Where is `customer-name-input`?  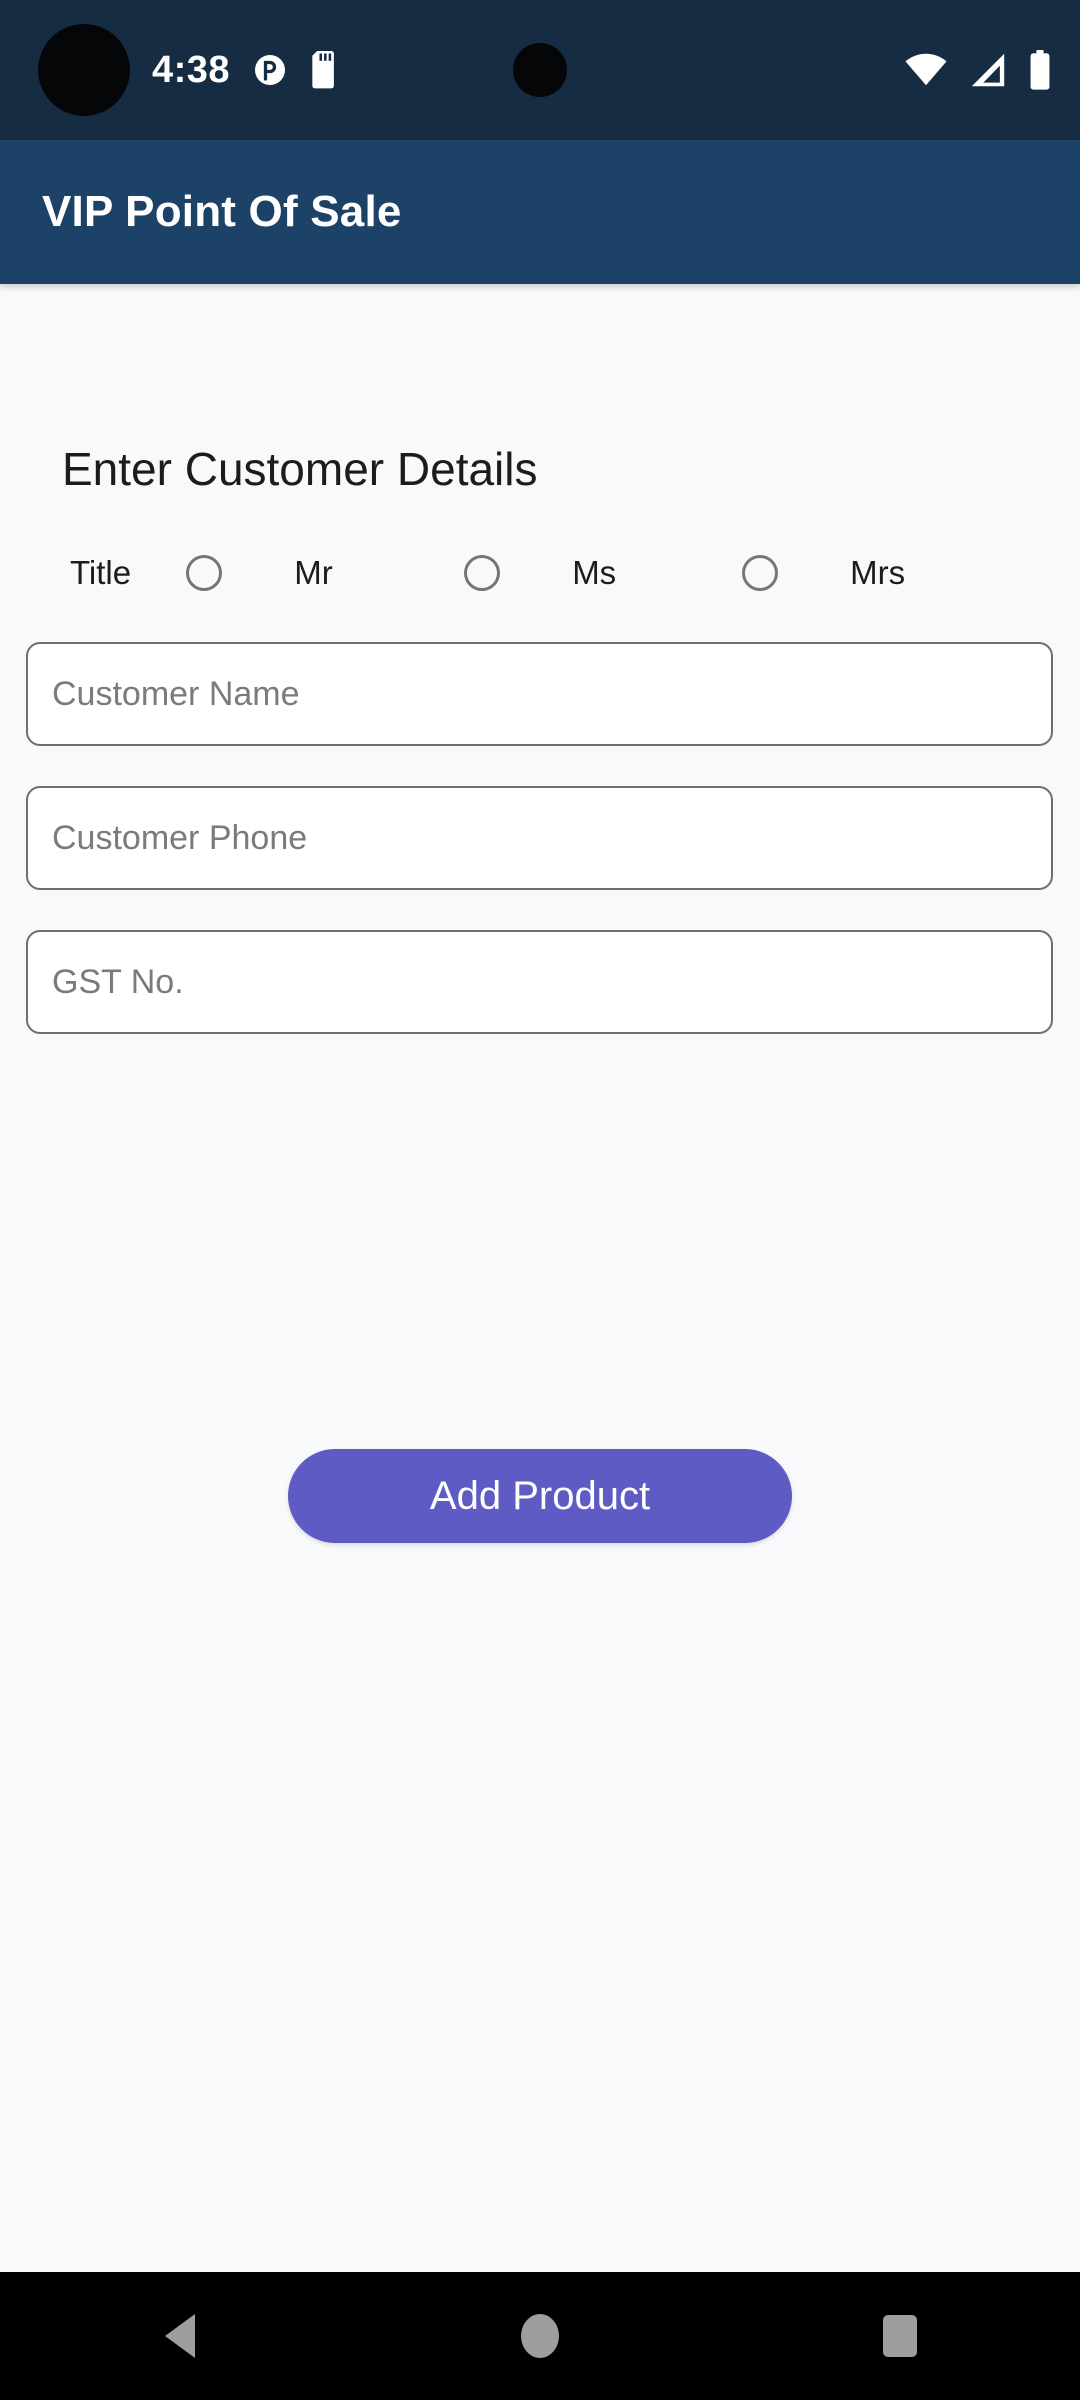
customer-name-input is located at coordinates (539, 694).